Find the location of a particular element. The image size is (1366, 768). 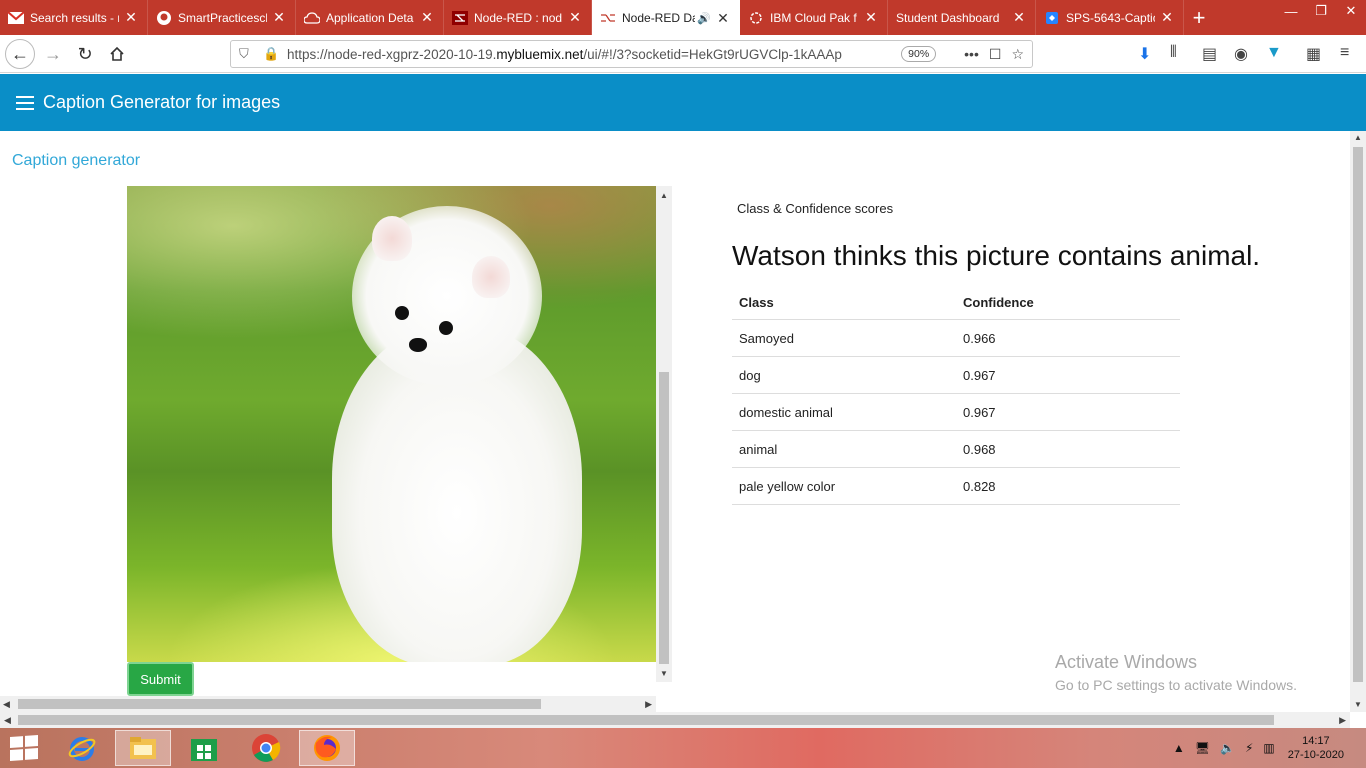

internet-explorer-icon is located at coordinates (82, 748).